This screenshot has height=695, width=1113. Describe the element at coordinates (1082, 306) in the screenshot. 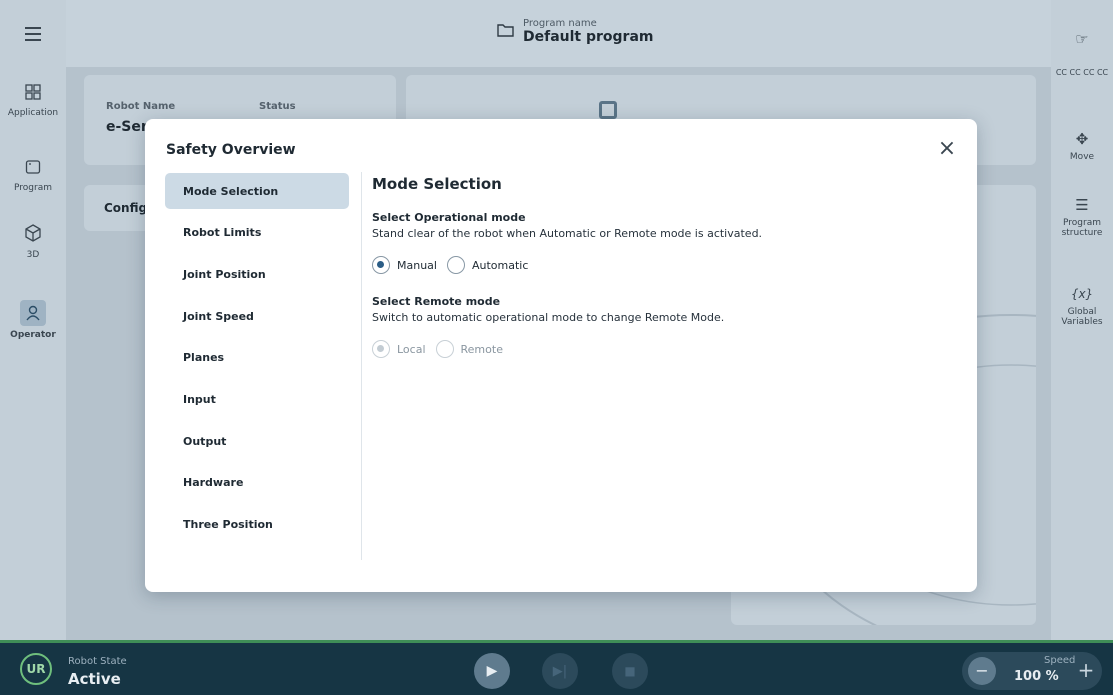

I see `nav-global-variables: {x} Global Variables` at that location.